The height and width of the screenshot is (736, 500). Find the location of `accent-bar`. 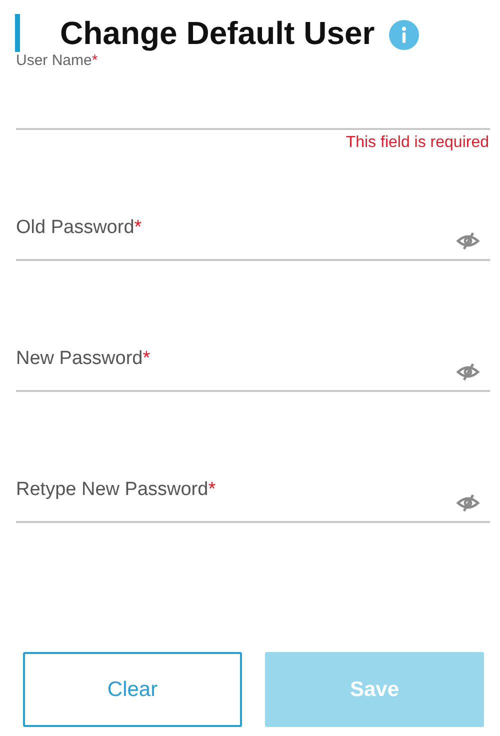

accent-bar is located at coordinates (17, 33).